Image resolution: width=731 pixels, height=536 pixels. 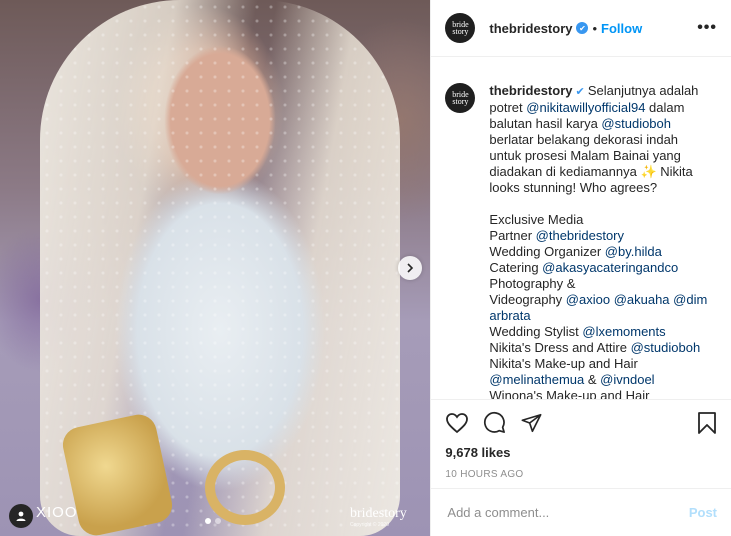 I want to click on caption-line: thebridestory ✔ Selanjutnya adalah, so click(x=601, y=91).